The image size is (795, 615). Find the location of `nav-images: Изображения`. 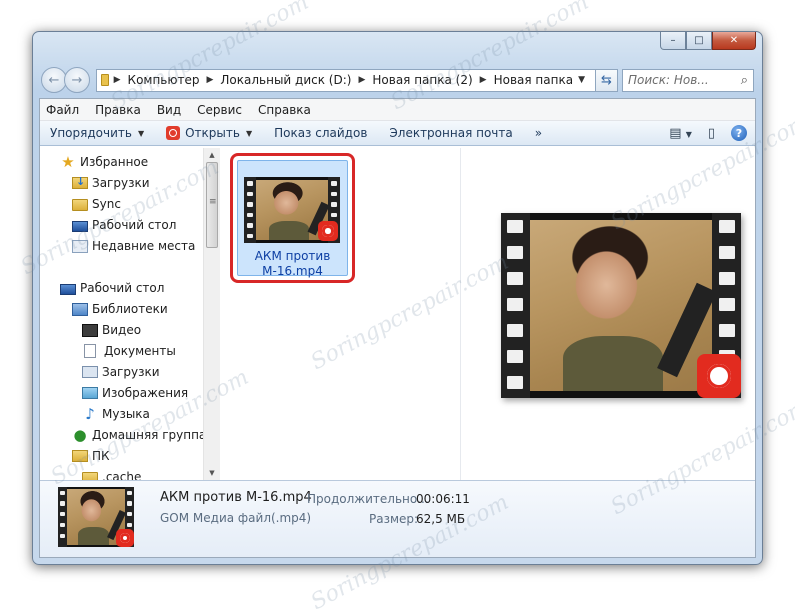

nav-images: Изображения is located at coordinates (135, 393).